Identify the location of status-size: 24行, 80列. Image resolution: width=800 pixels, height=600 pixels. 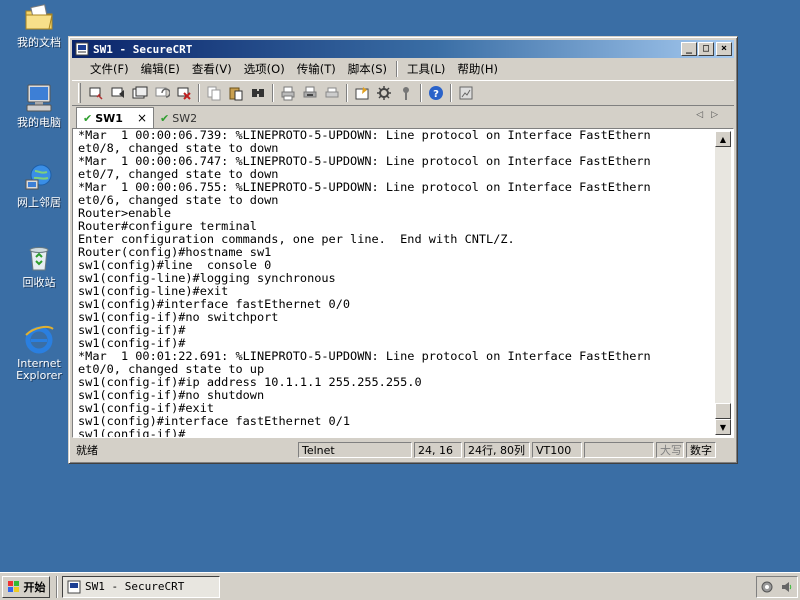
(497, 450).